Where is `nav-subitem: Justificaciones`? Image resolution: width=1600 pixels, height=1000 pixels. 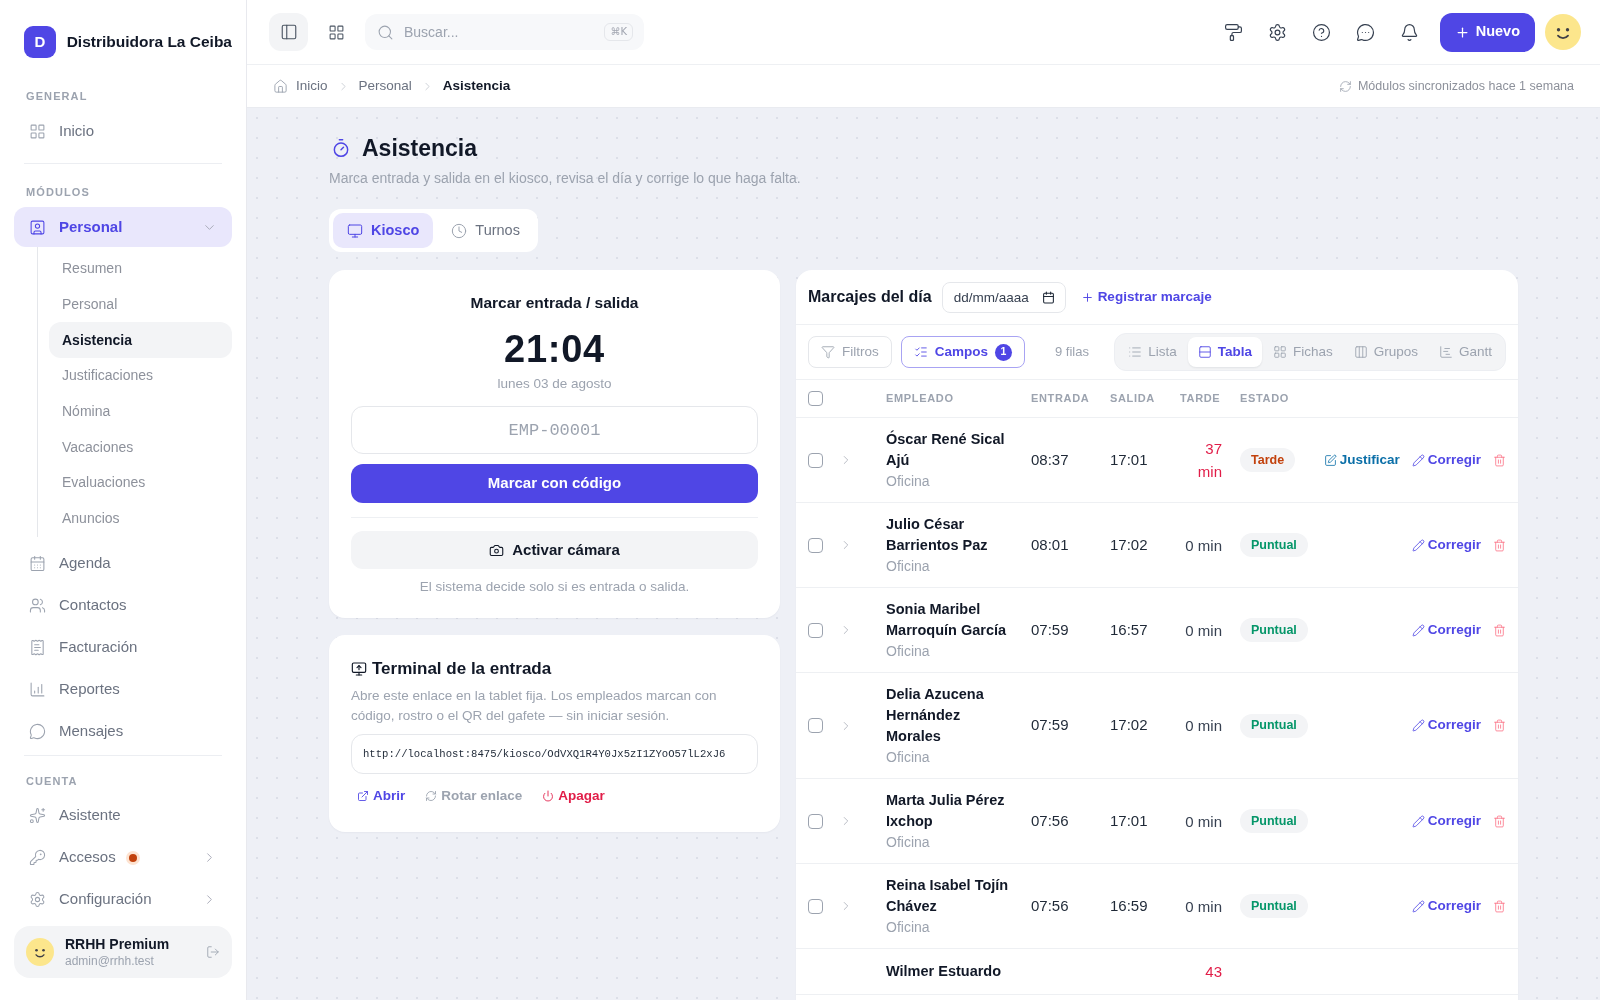 nav-subitem: Justificaciones is located at coordinates (140, 376).